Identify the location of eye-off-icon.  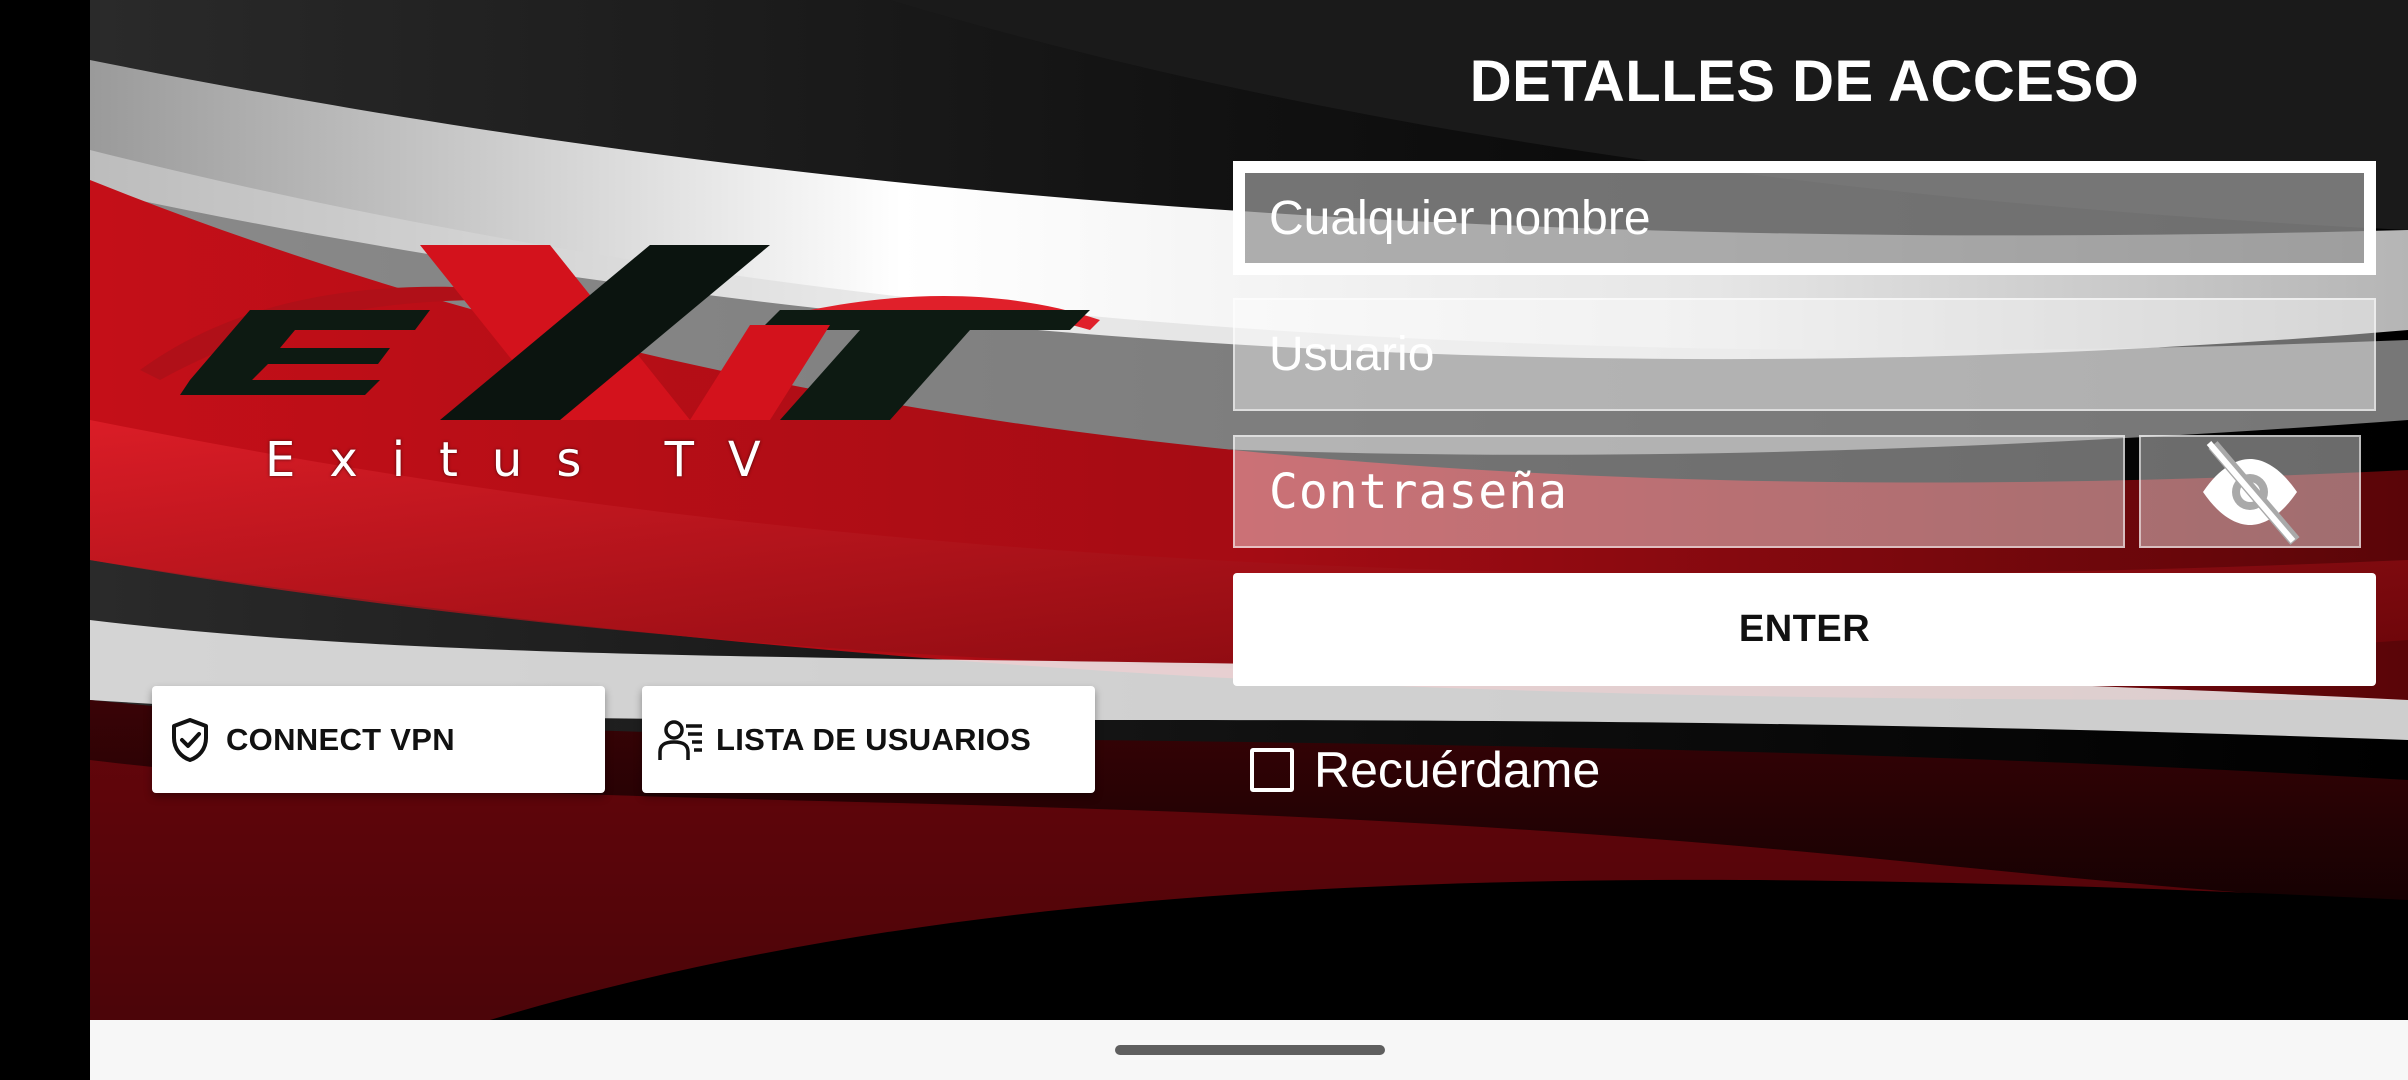
(2251, 492).